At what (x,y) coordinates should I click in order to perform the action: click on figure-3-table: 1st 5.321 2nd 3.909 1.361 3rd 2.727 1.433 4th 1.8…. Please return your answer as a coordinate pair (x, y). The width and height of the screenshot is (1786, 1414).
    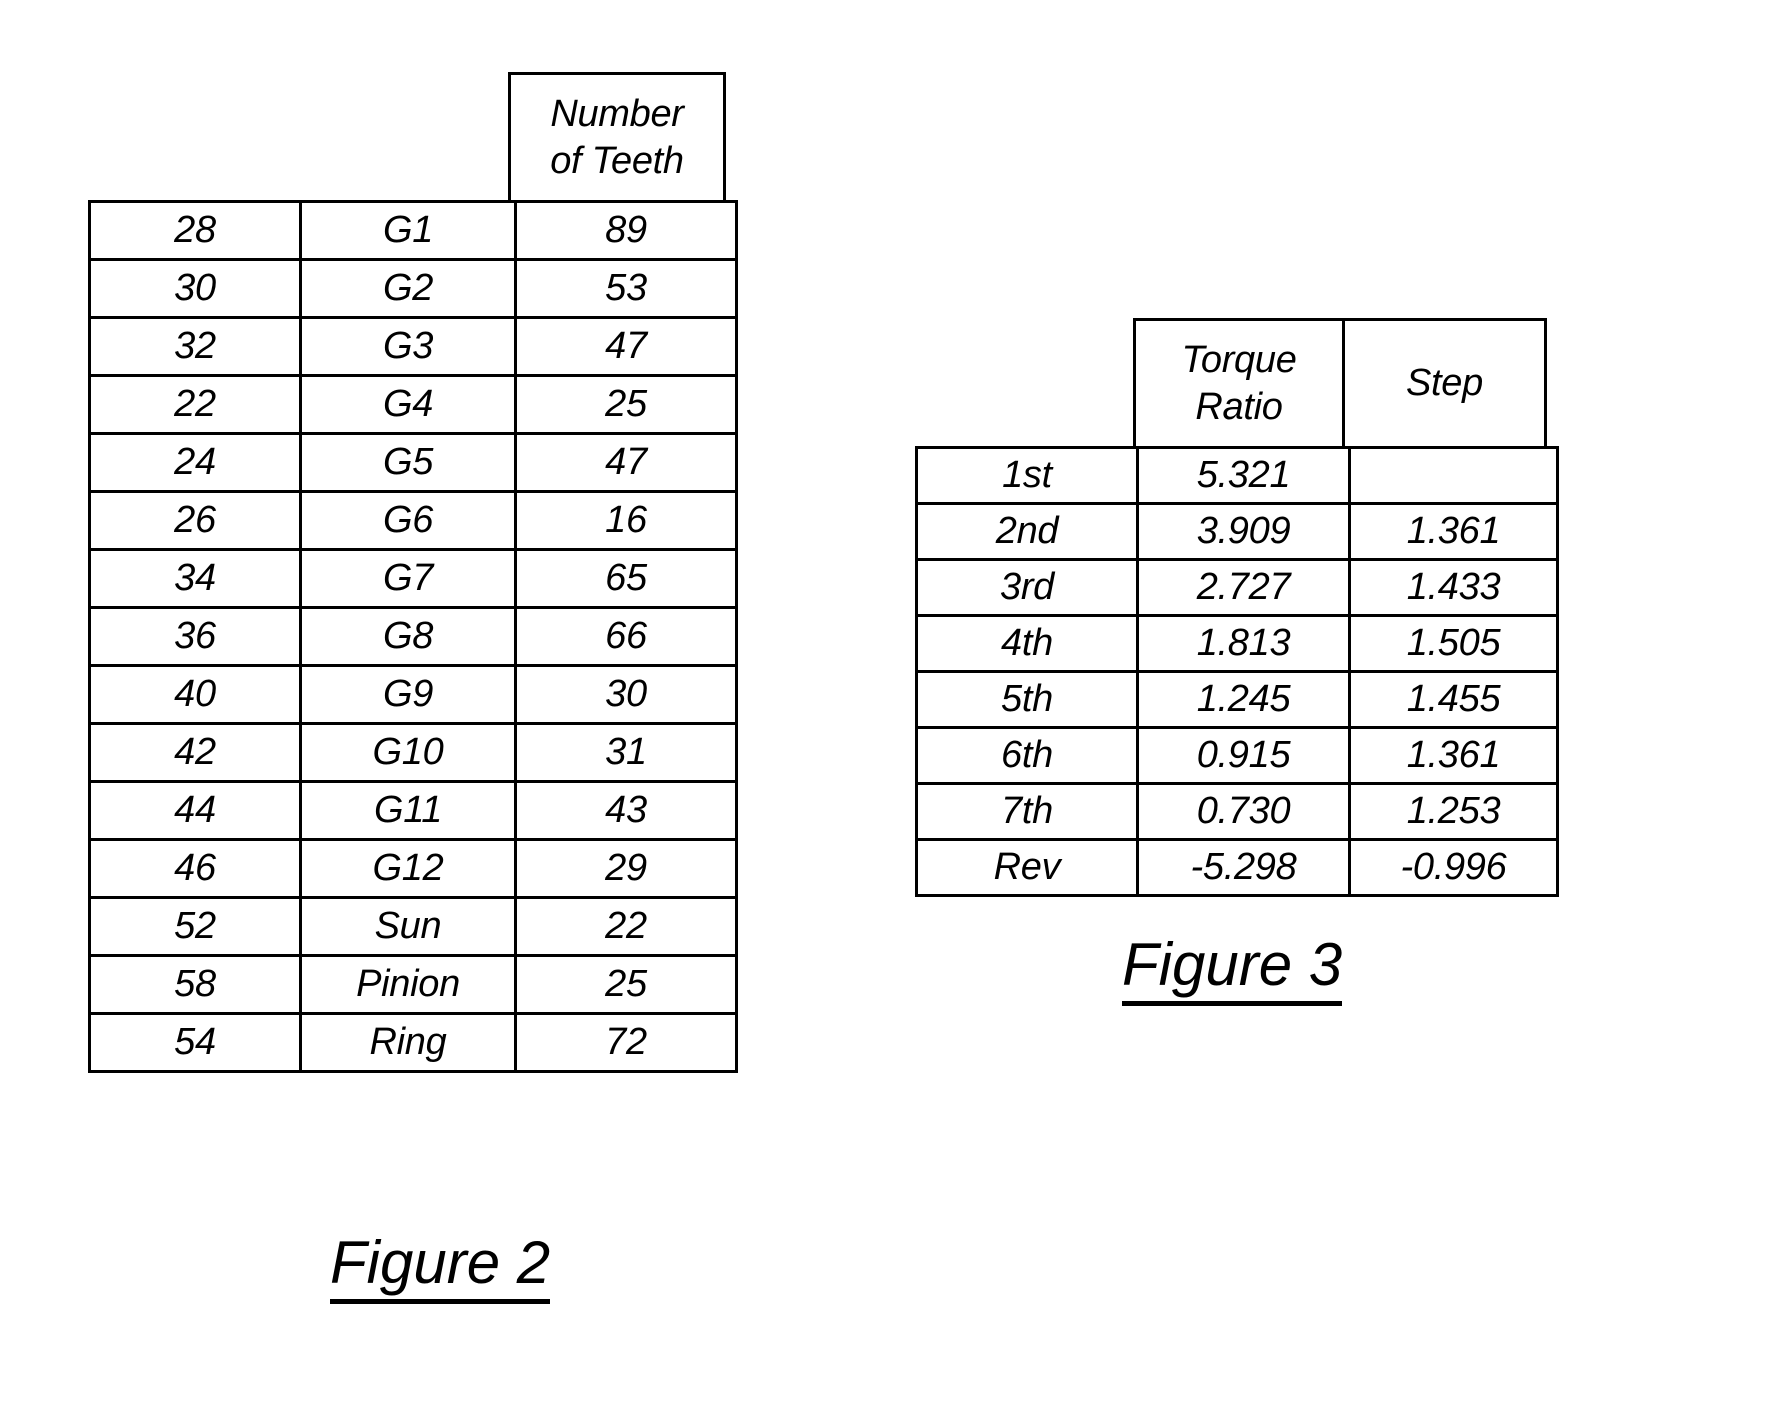
    Looking at the image, I should click on (1237, 671).